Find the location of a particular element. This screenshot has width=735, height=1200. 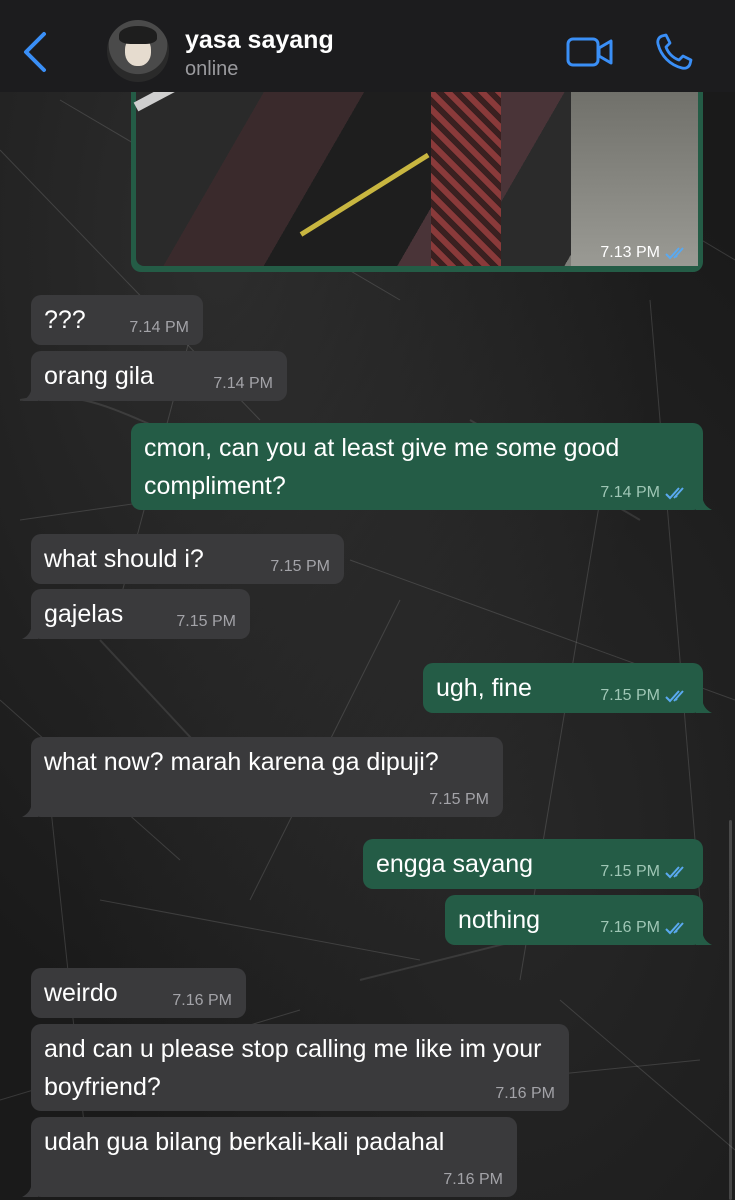

incoming-message: orang gila 7.14 PM is located at coordinates (154, 376).